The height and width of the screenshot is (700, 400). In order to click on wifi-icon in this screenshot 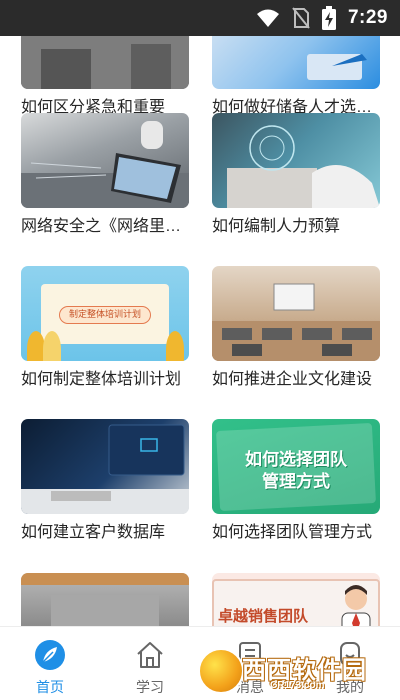, I will do `click(267, 18)`.